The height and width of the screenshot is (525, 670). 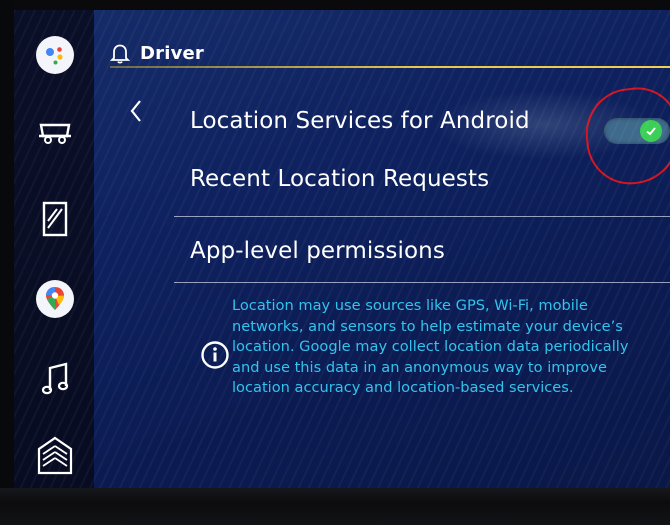 I want to click on bell-icon, so click(x=120, y=54).